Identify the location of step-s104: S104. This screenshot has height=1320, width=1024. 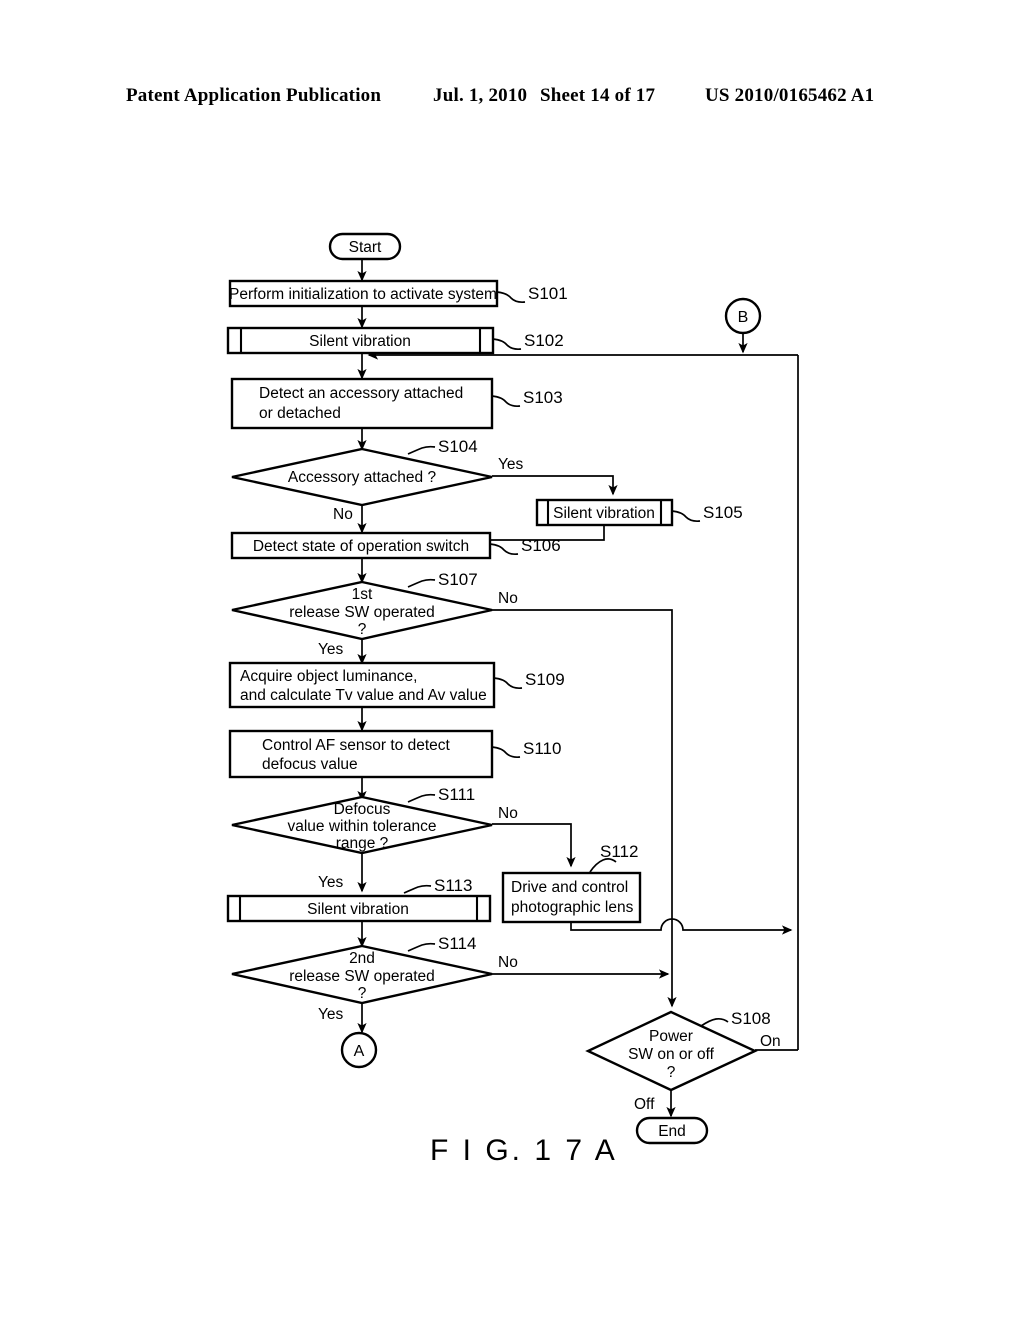
(458, 446).